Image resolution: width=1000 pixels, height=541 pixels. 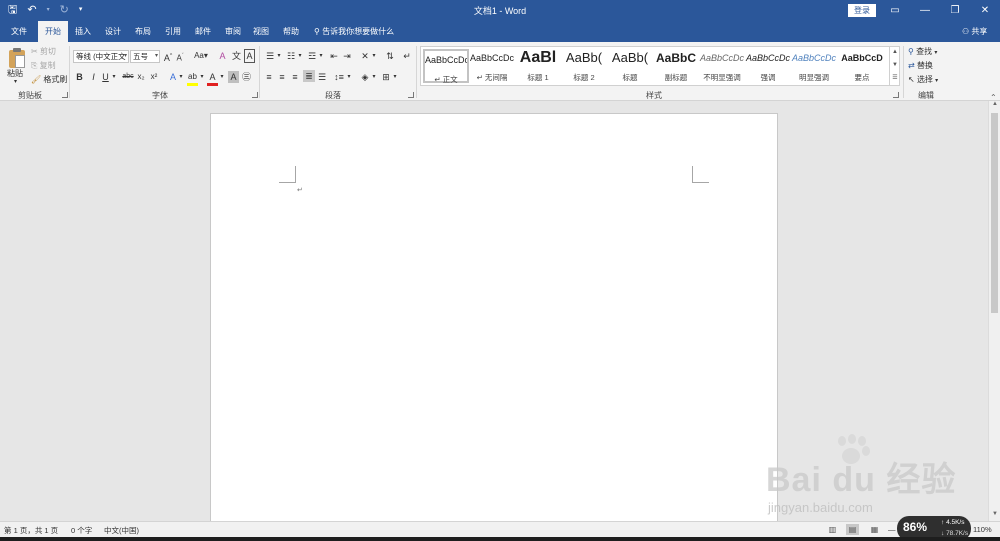 I want to click on text-effects-icon: A, so click(x=173, y=77).